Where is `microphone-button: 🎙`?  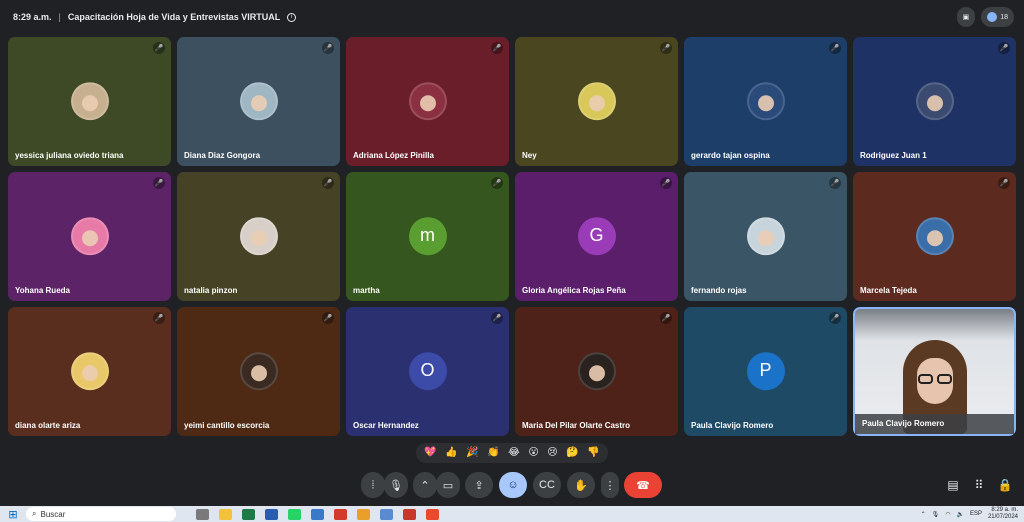 microphone-button: 🎙 is located at coordinates (396, 485).